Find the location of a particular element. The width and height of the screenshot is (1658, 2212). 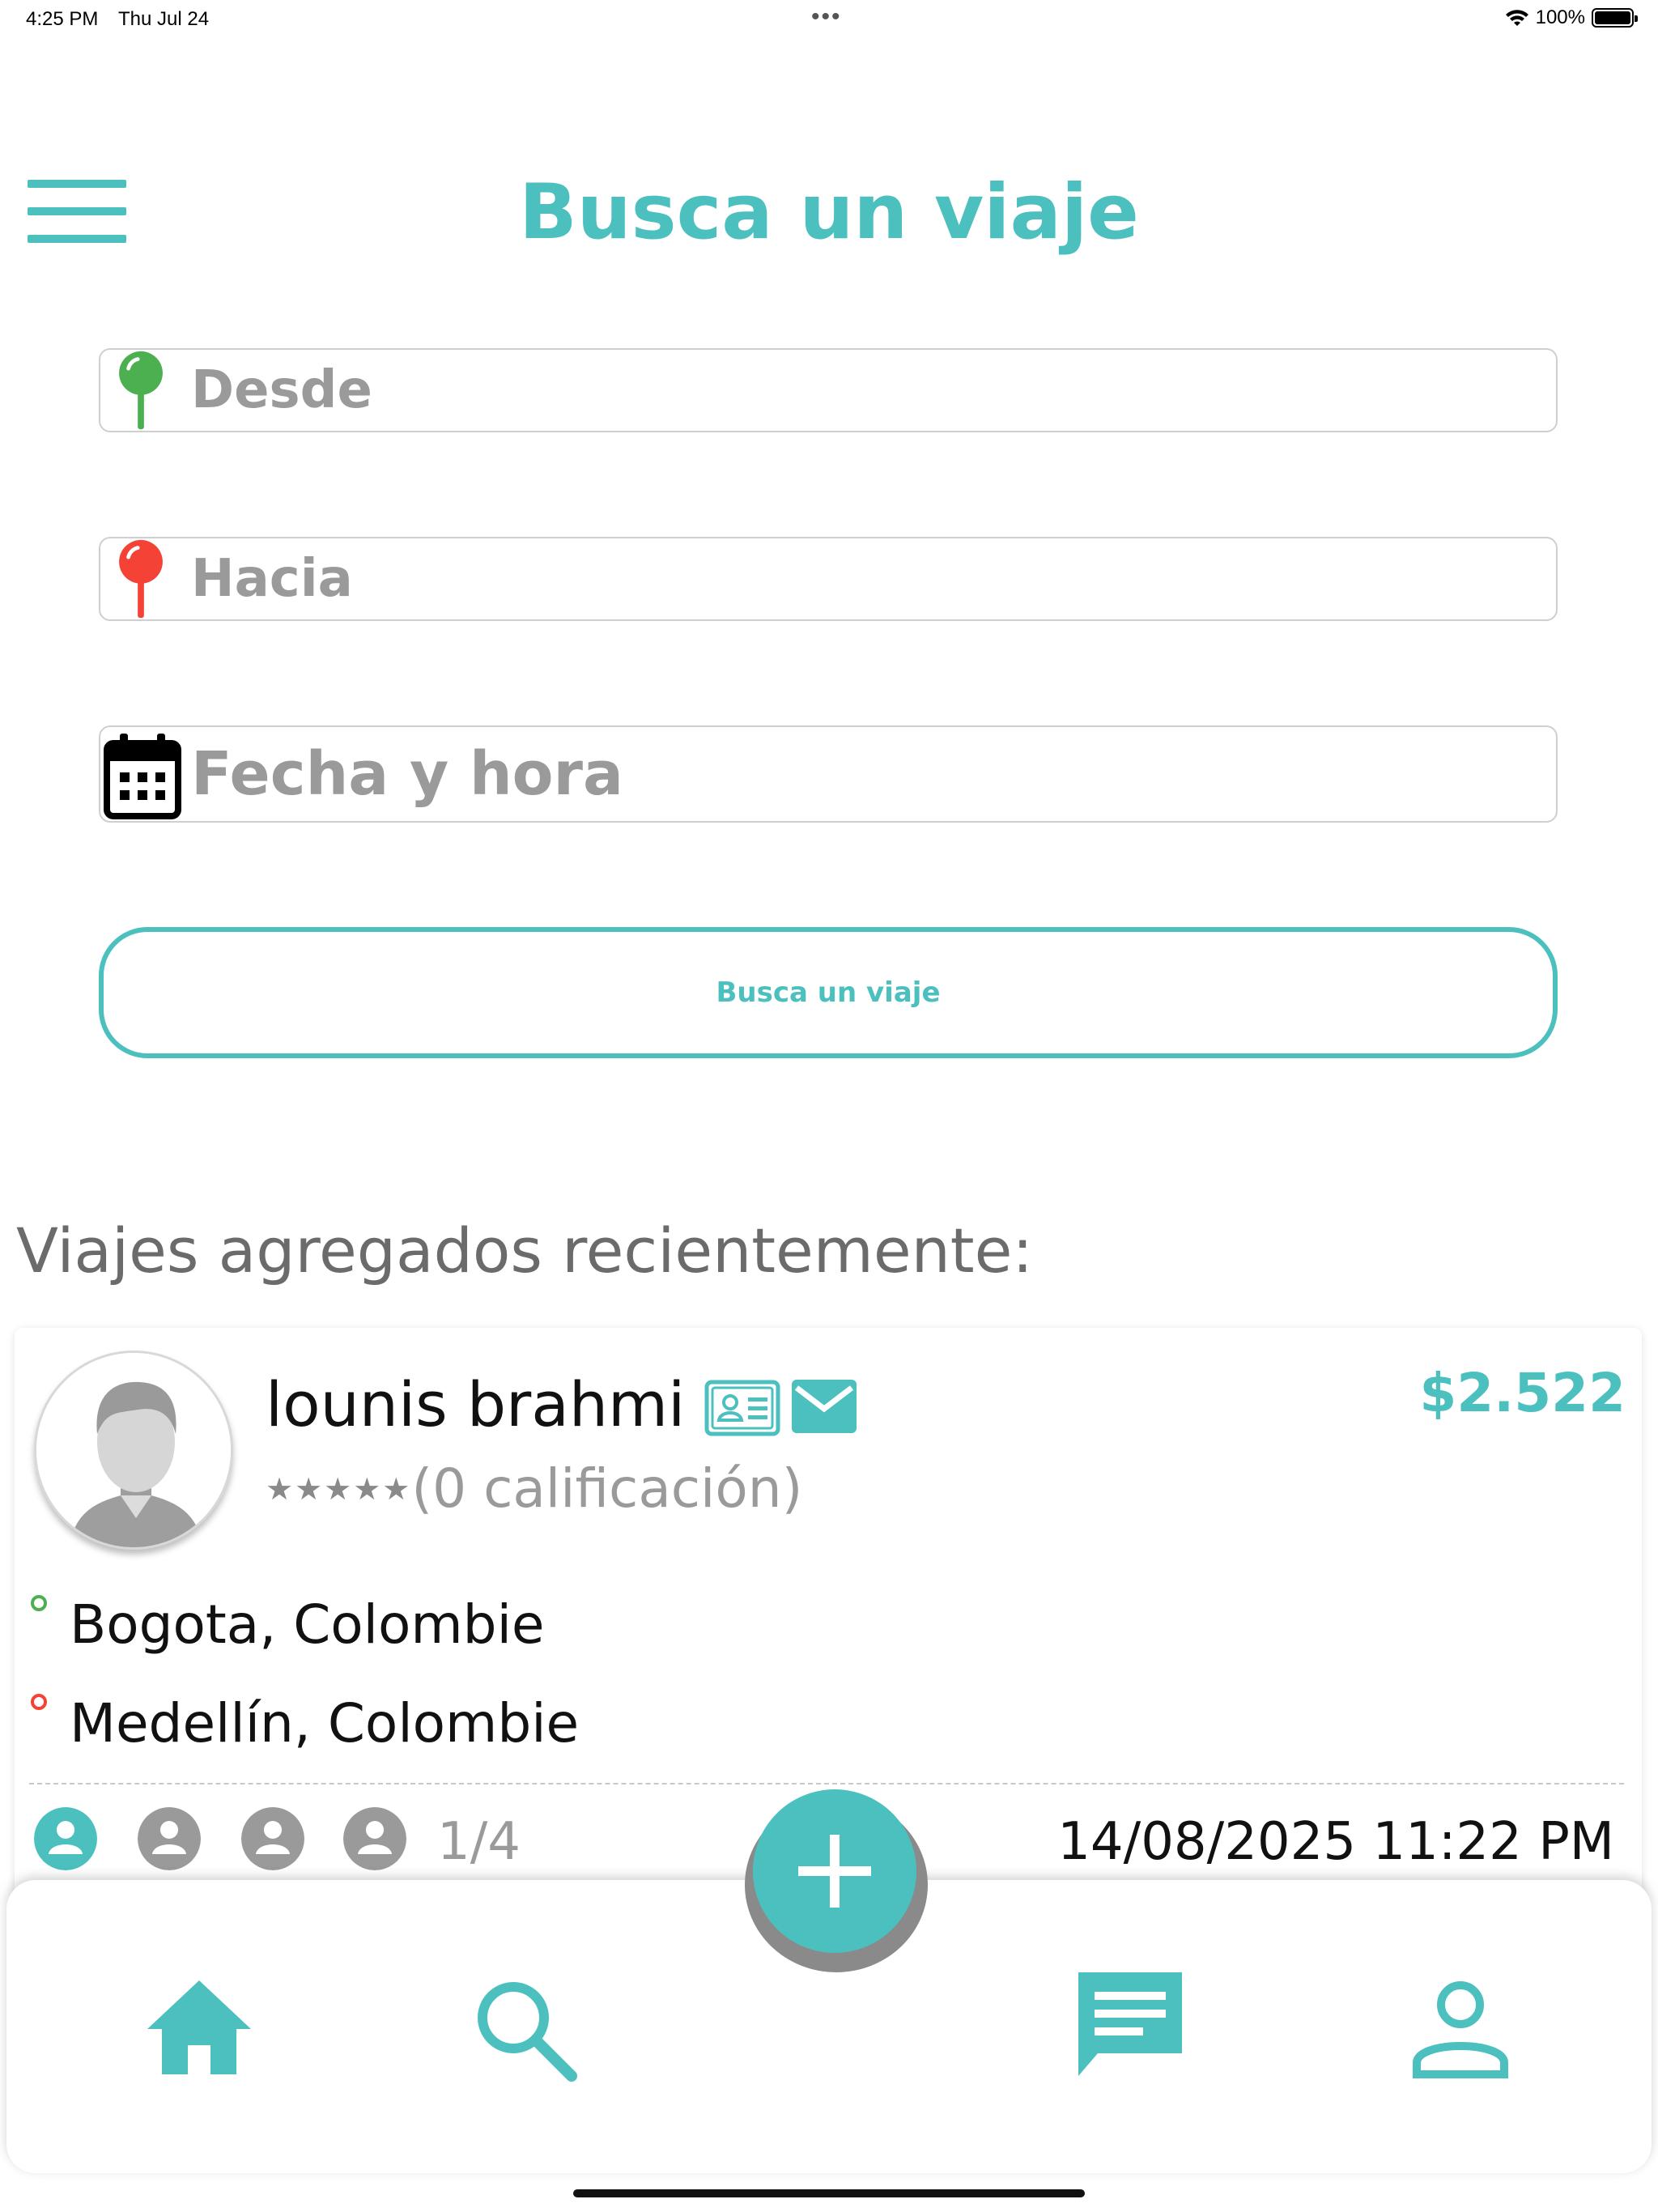

home-indicator is located at coordinates (829, 2193).